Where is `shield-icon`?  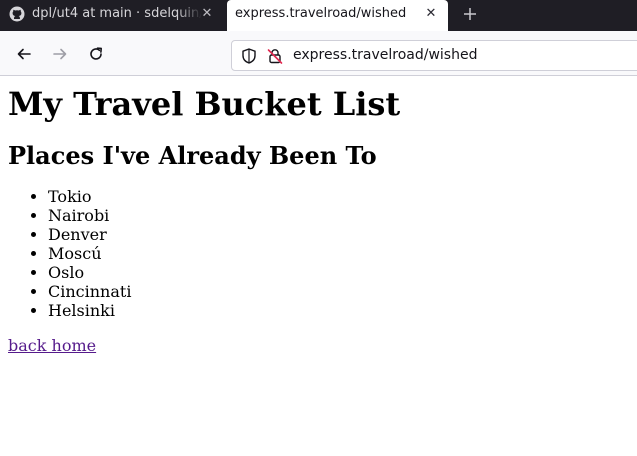
shield-icon is located at coordinates (249, 56).